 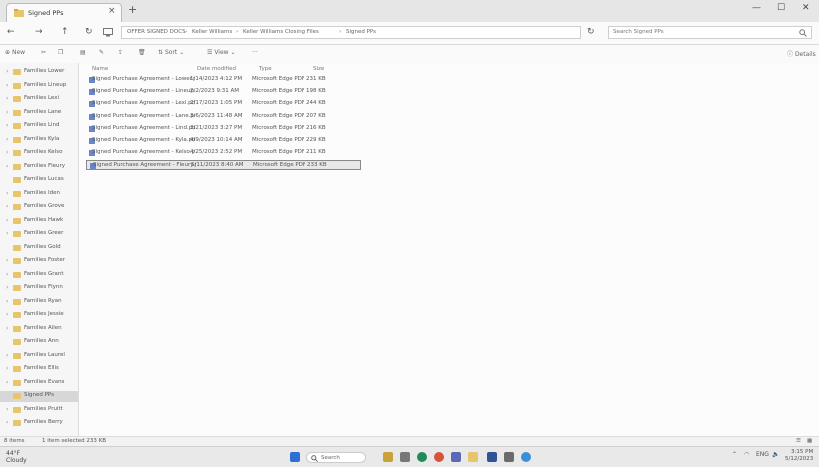 What do you see at coordinates (216, 69) in the screenshot?
I see `column-date: Date modified` at bounding box center [216, 69].